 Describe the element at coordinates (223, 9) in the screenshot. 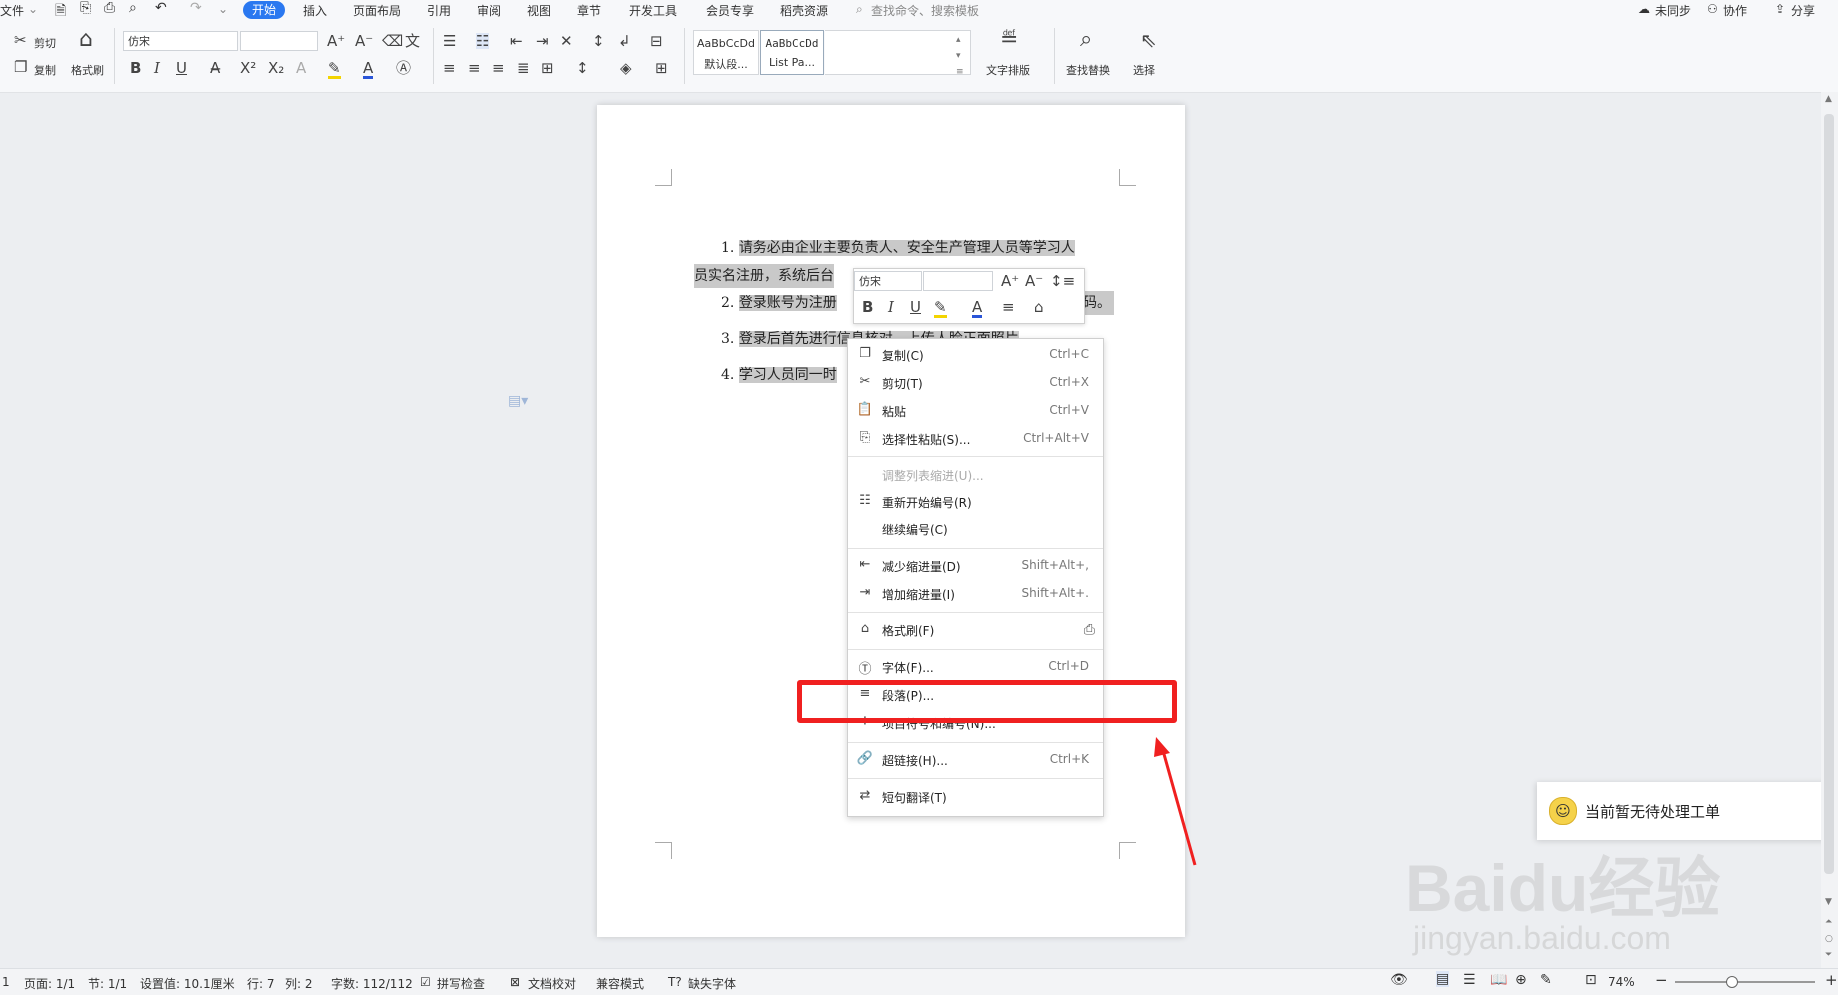

I see `quick-access-chevron-icon: ⌄` at that location.